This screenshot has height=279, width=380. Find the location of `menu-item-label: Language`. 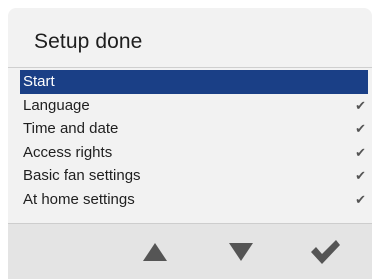

menu-item-label: Language is located at coordinates (56, 105).